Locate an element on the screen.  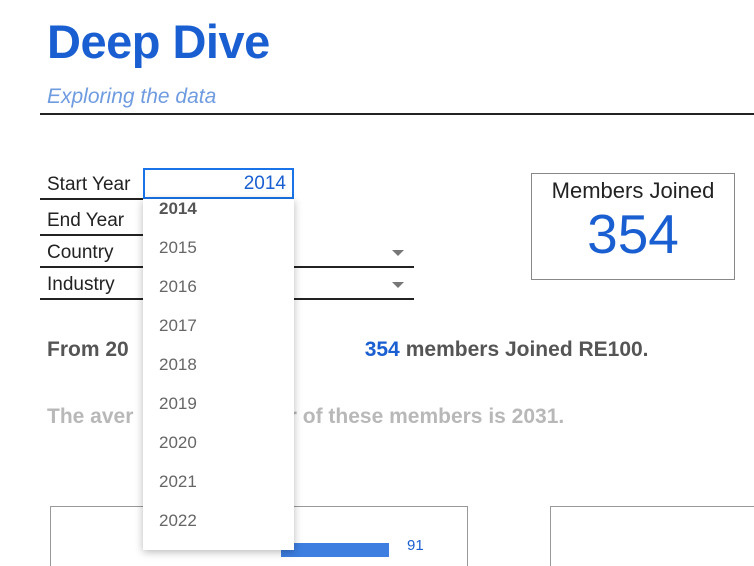
average-prefix: The aver is located at coordinates (90, 416).